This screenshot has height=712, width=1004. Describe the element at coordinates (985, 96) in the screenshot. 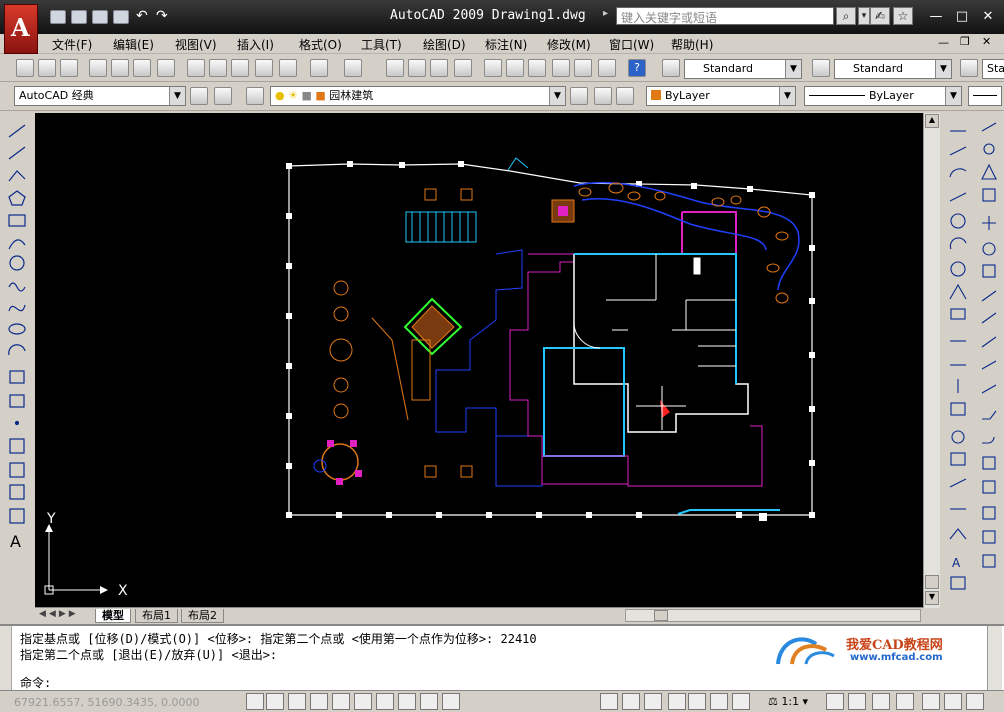

I see `lineweight-select` at that location.